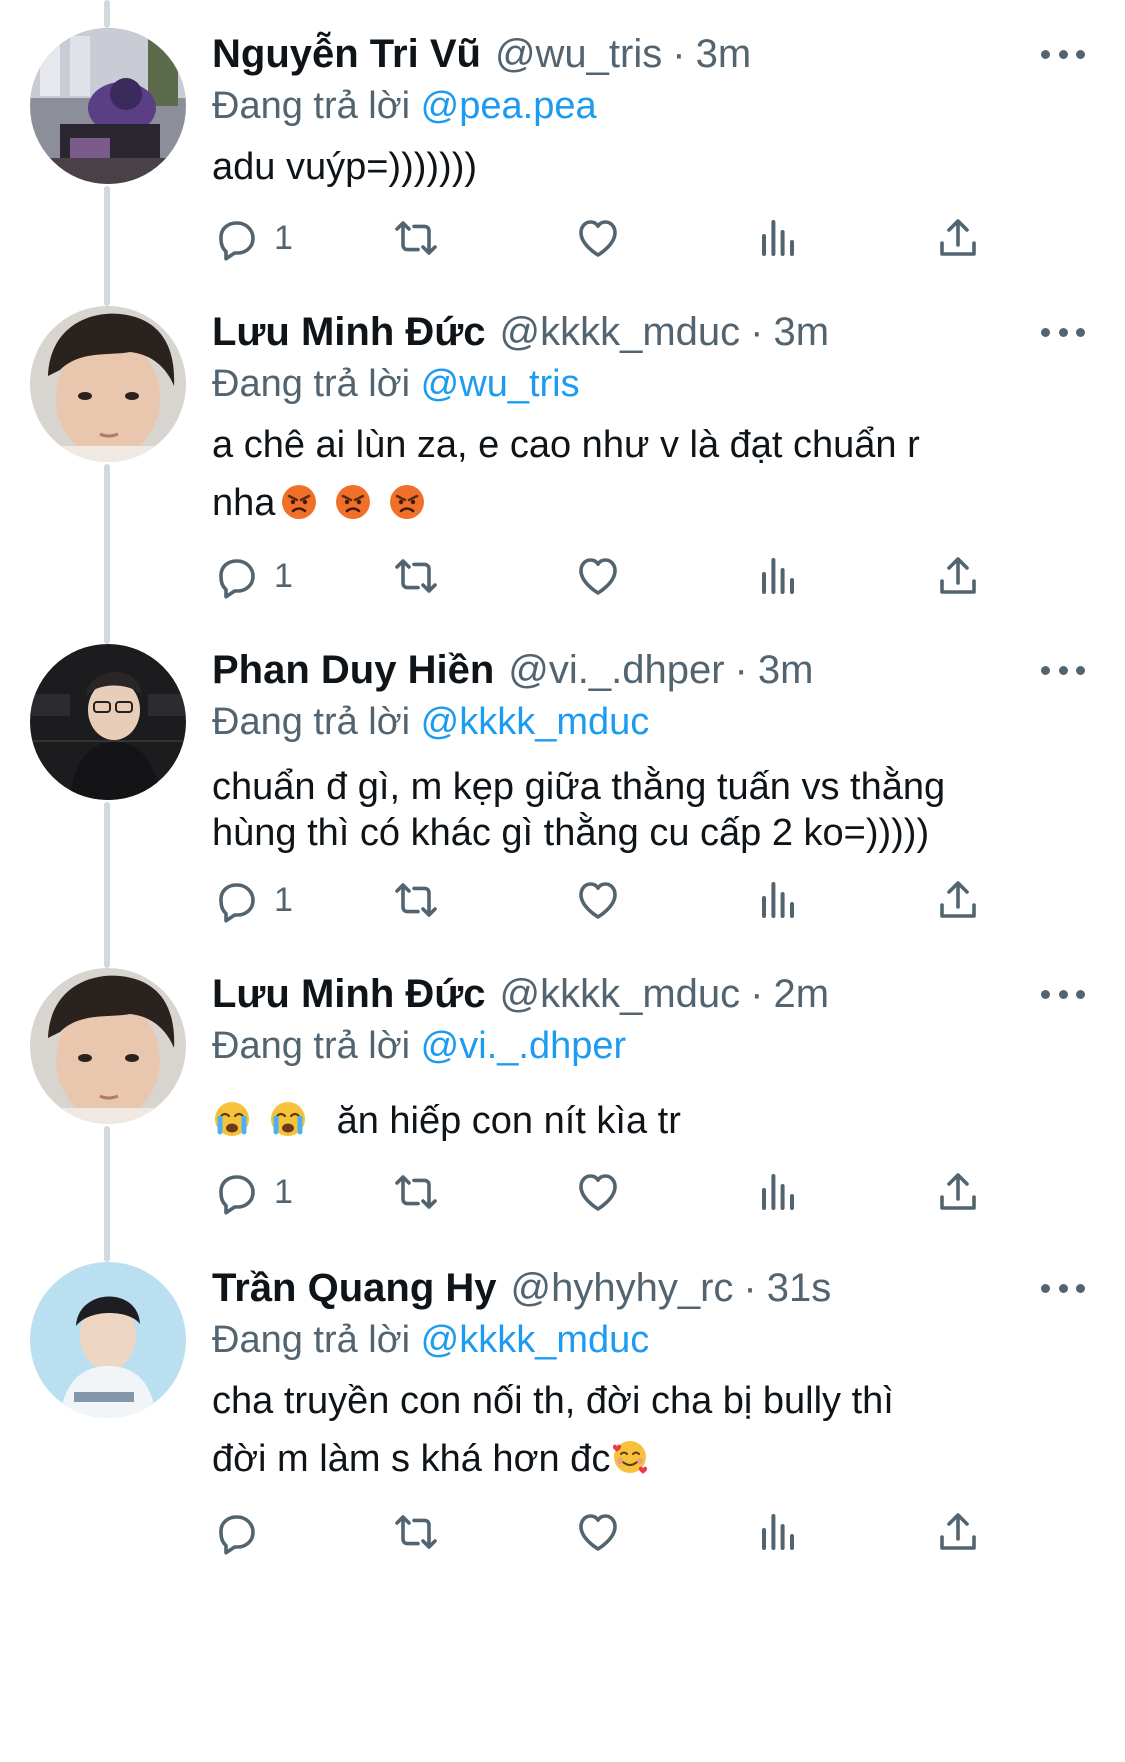 The image size is (1125, 1762). Describe the element at coordinates (616, 670) in the screenshot. I see `author-handle: @vi._.dhper` at that location.